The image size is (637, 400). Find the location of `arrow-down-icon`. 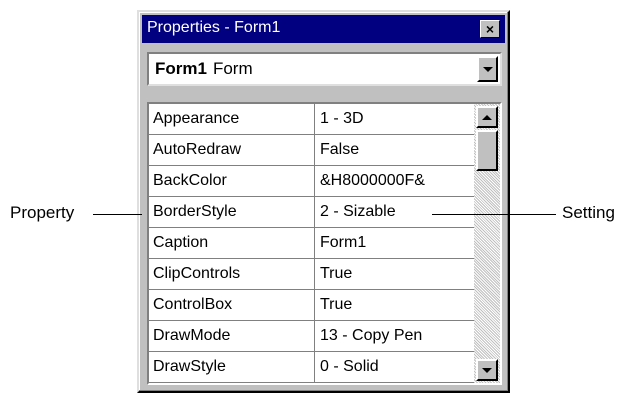

arrow-down-icon is located at coordinates (487, 370).